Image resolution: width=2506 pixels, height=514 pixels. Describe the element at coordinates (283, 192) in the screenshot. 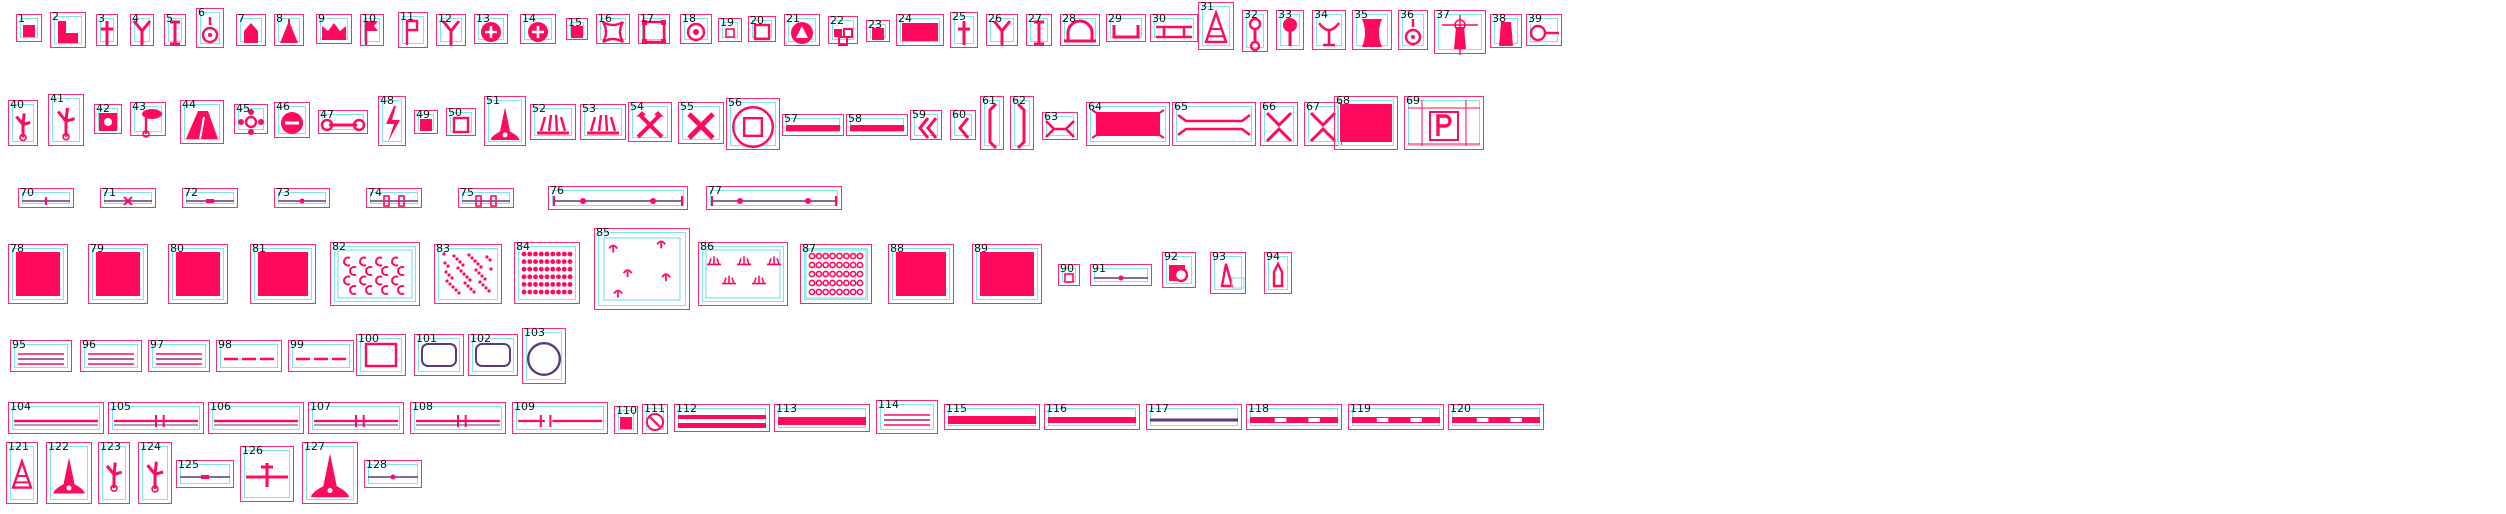

I see `symbol-number: 73` at that location.